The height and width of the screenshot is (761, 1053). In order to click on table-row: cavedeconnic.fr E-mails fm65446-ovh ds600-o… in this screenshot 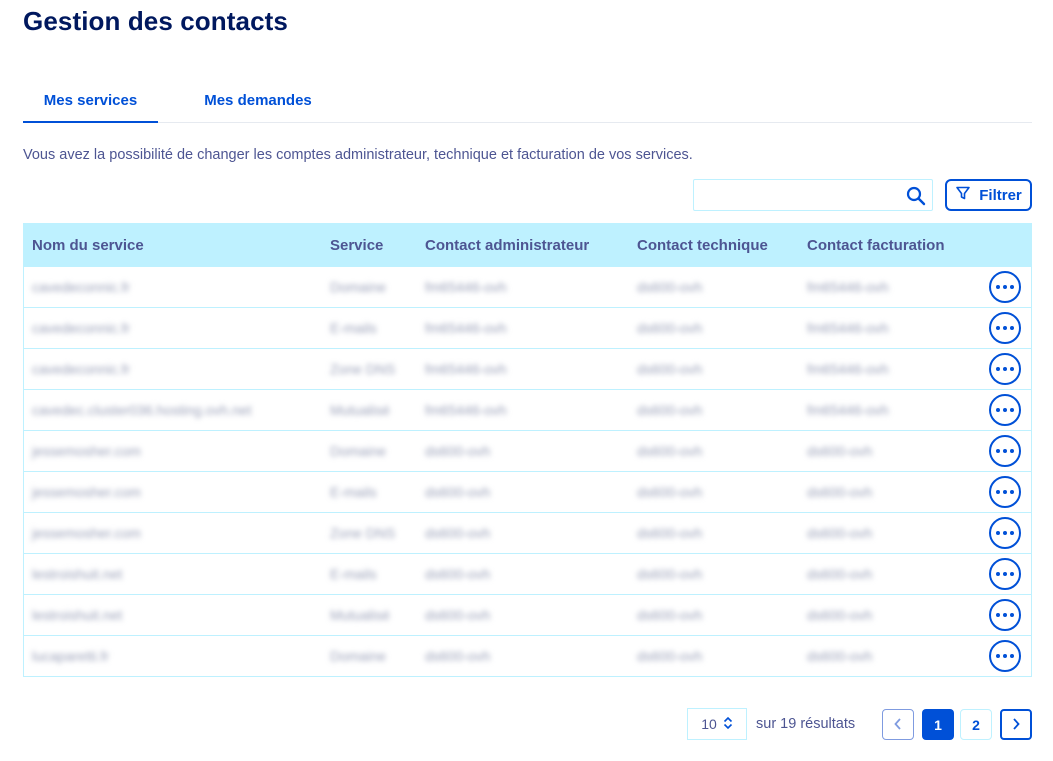, I will do `click(527, 327)`.